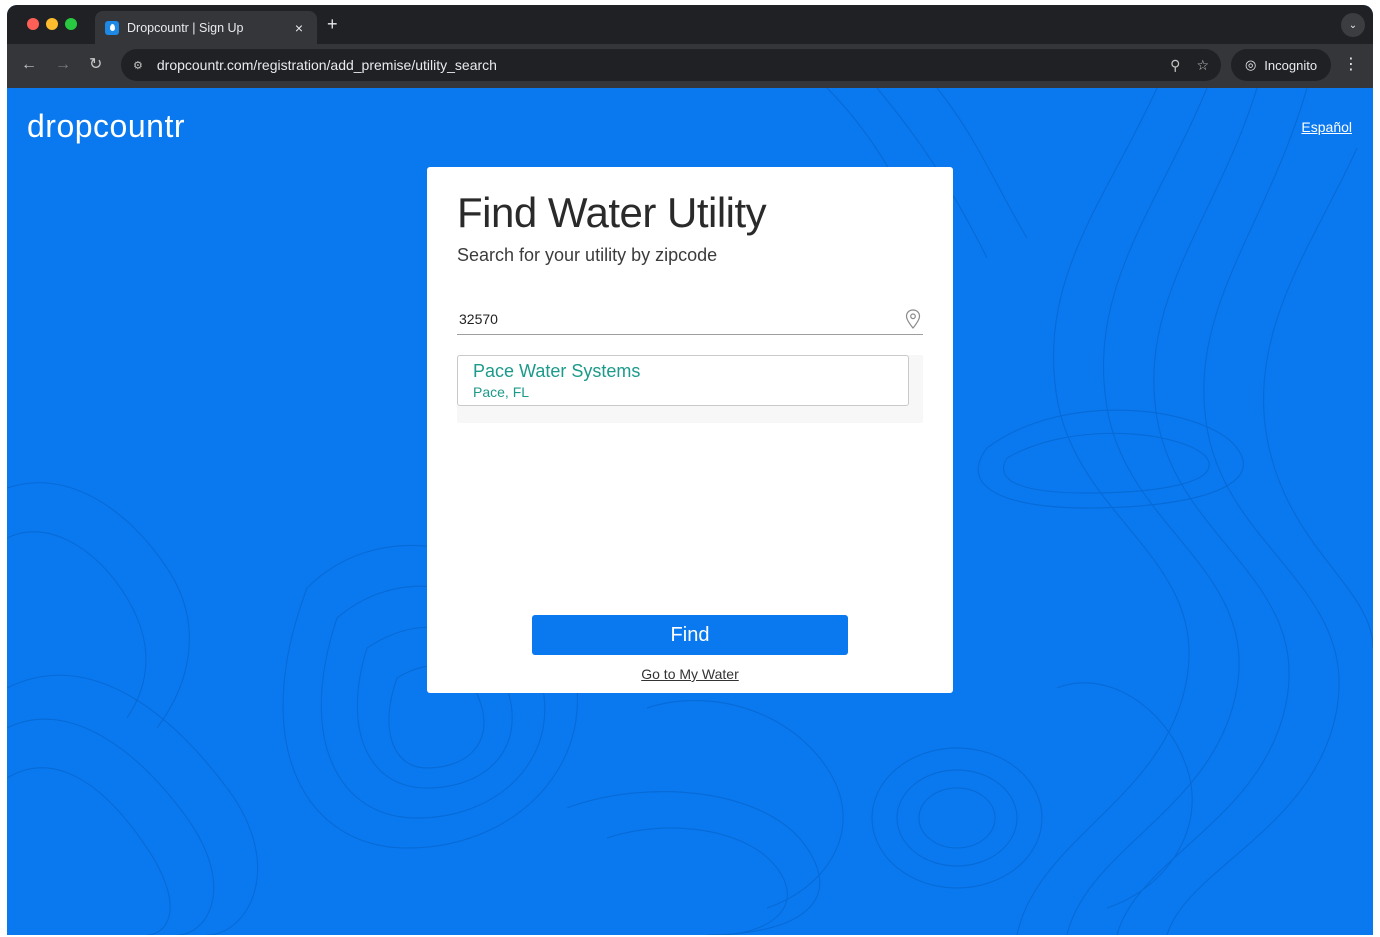 The height and width of the screenshot is (937, 1380). I want to click on utility-location: Pace, FL, so click(501, 392).